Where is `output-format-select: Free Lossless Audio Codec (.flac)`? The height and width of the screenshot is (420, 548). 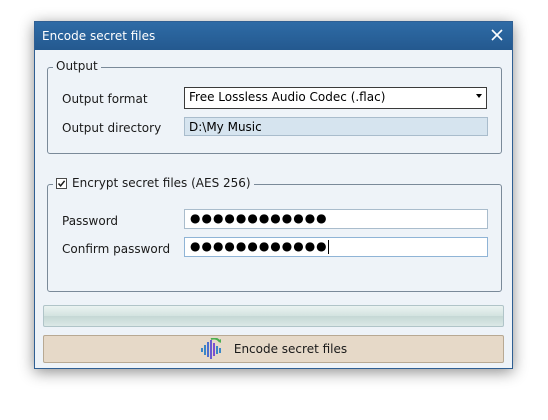 output-format-select: Free Lossless Audio Codec (.flac) is located at coordinates (335, 98).